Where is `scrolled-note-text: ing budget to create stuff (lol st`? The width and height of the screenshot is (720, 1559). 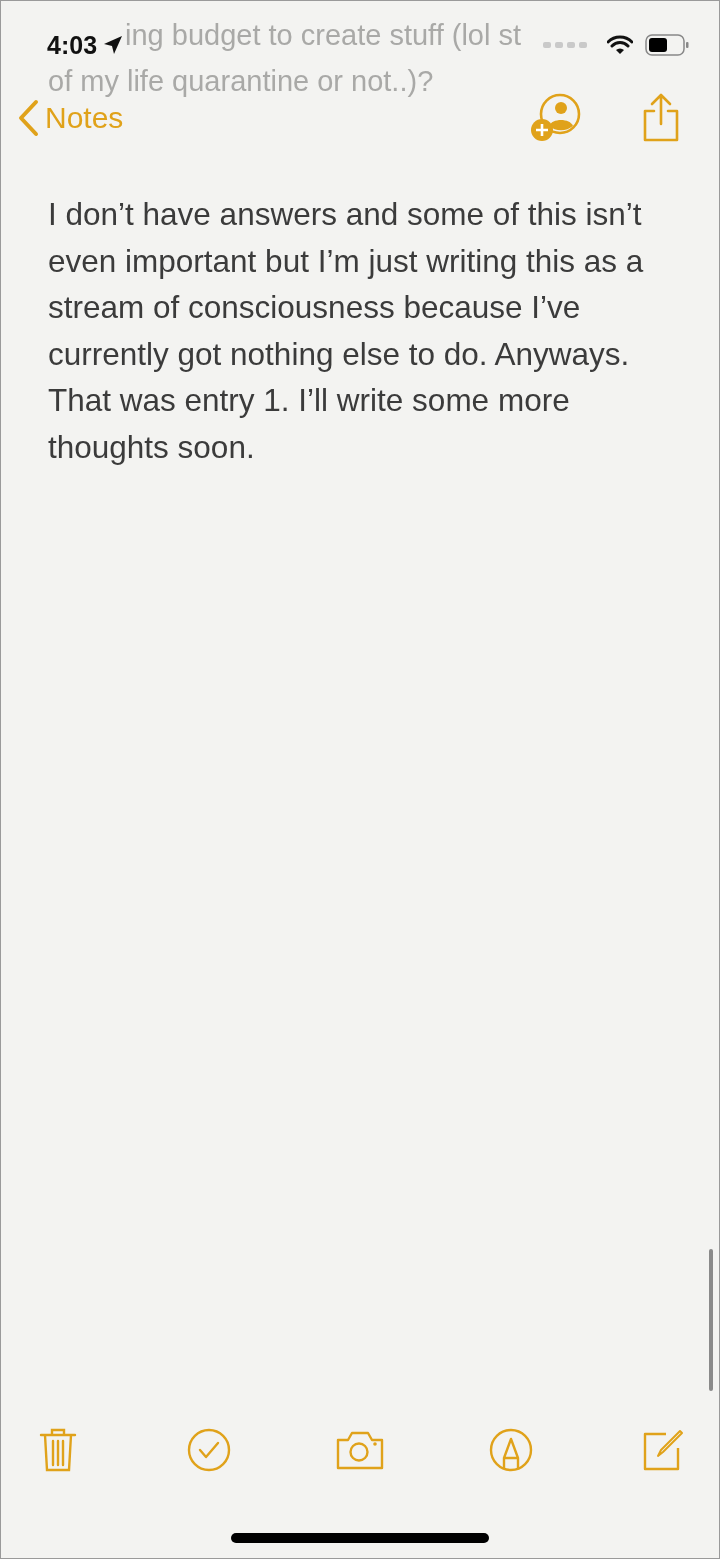
scrolled-note-text: ing budget to create stuff (lol st is located at coordinates (324, 35).